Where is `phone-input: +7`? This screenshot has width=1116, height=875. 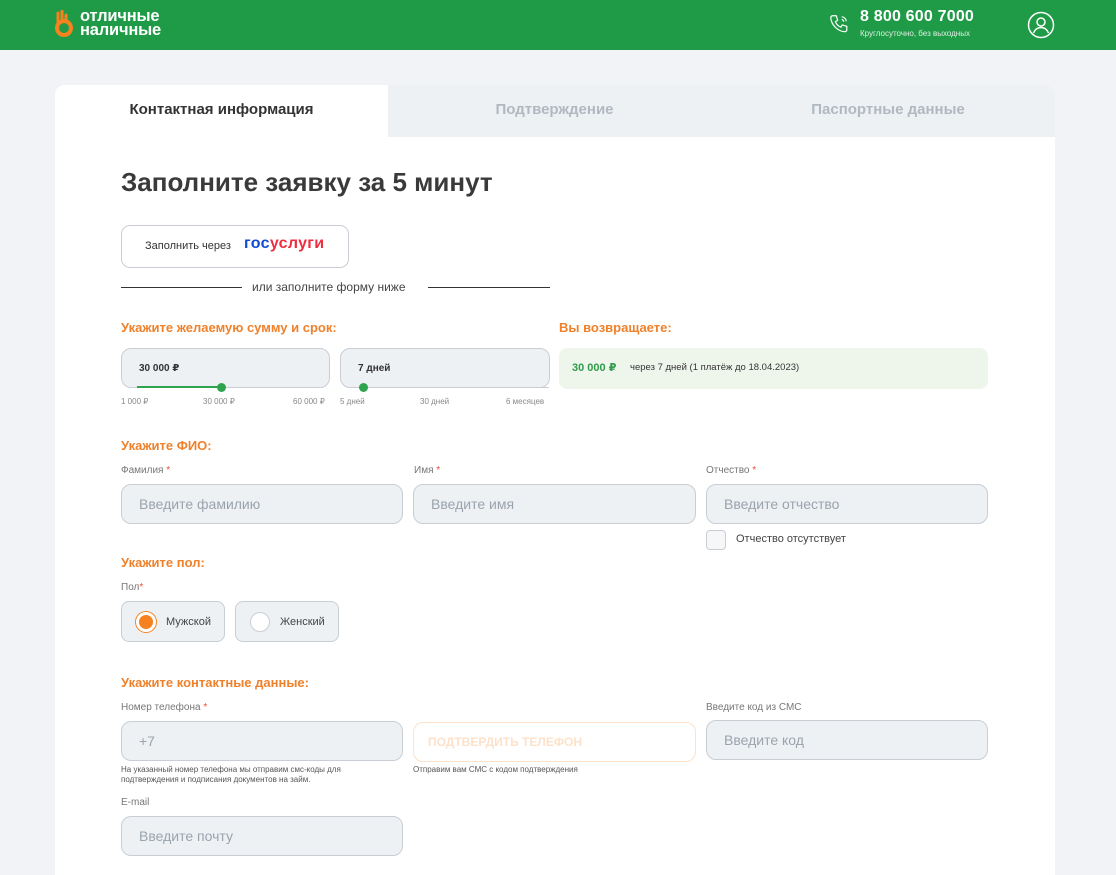 phone-input: +7 is located at coordinates (262, 741).